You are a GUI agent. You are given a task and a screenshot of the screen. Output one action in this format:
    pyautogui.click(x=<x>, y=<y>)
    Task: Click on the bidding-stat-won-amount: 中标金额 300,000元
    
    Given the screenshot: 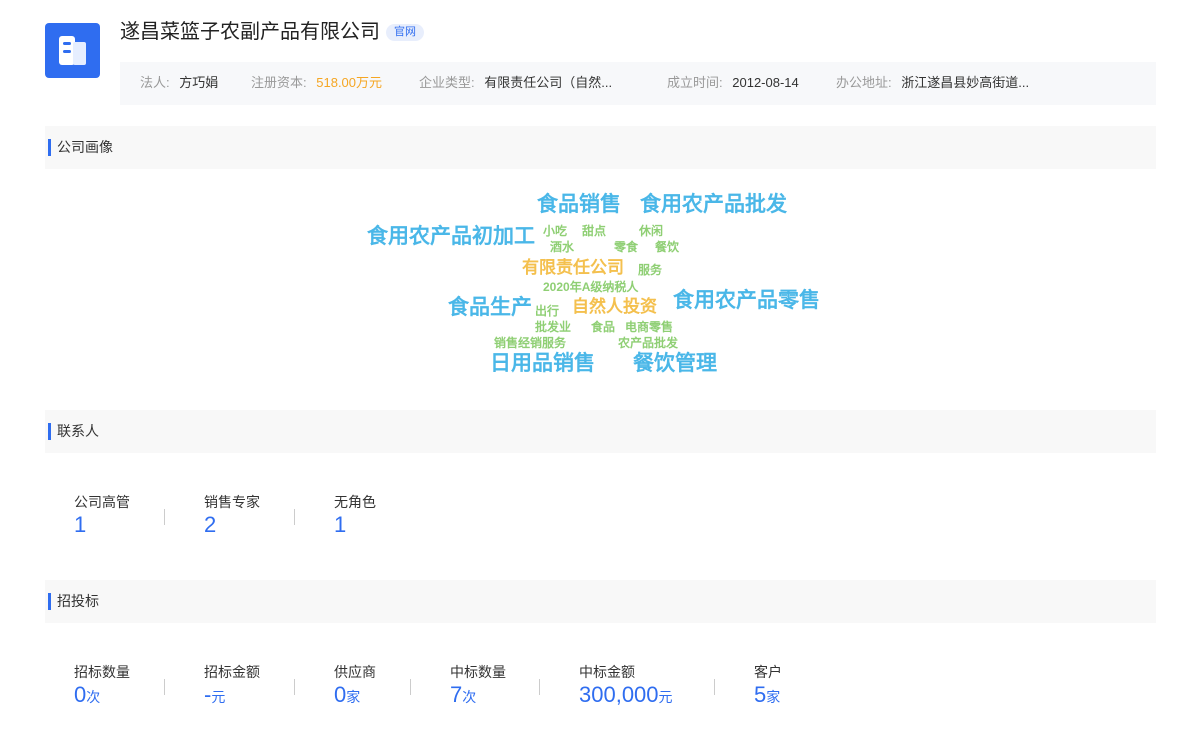 What is the action you would take?
    pyautogui.click(x=626, y=686)
    